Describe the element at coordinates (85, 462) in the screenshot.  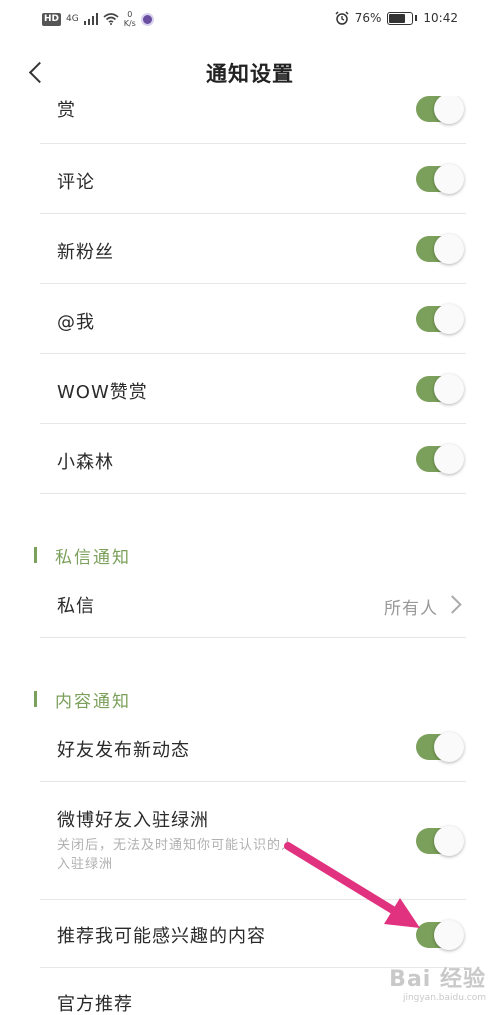
I see `row-label: 小森林` at that location.